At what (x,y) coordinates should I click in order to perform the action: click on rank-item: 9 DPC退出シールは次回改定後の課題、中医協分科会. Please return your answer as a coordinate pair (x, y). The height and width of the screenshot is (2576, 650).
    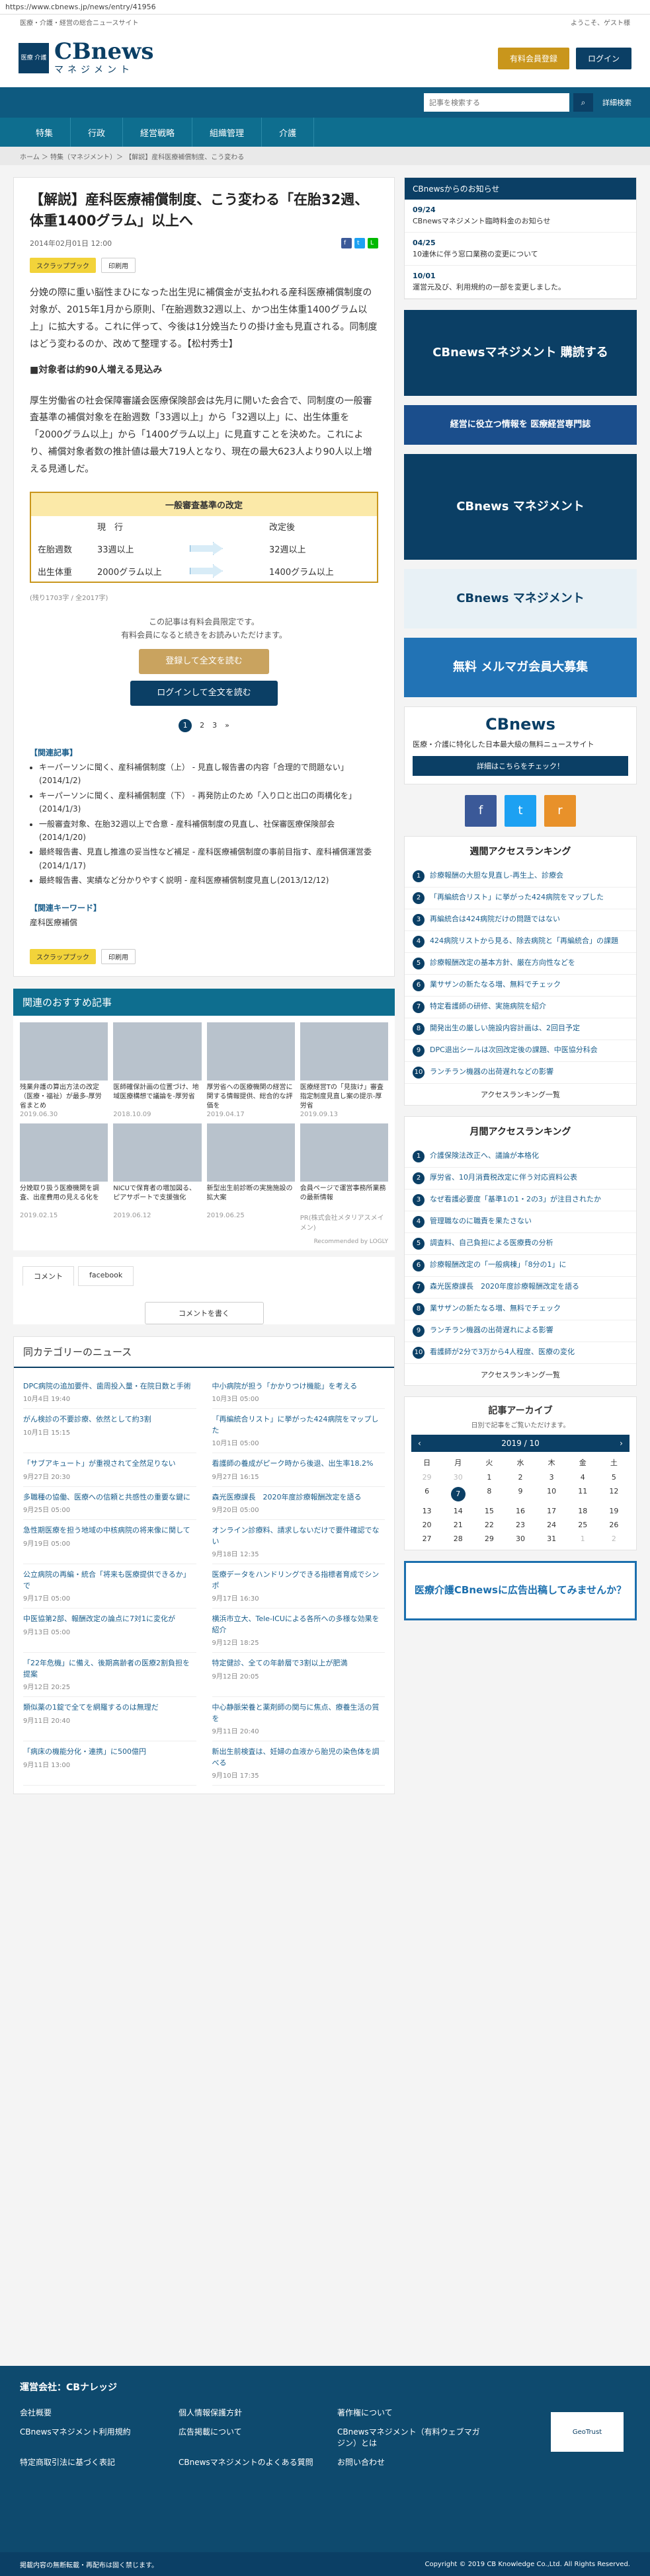
    Looking at the image, I should click on (520, 1051).